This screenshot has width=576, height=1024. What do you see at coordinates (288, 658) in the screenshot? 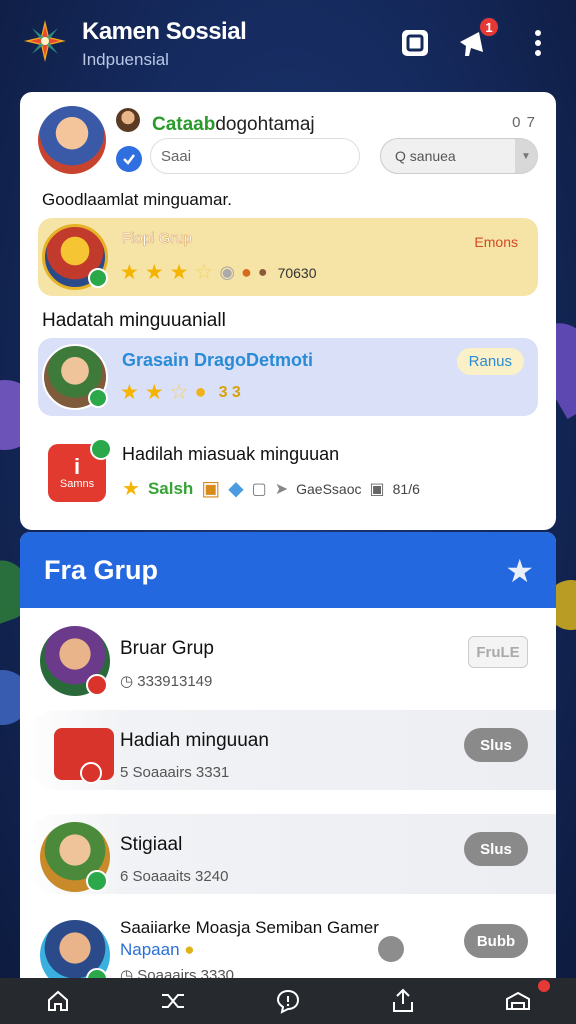
I see `list-item: Bruar Grup ◷ 333913149 FruLE` at bounding box center [288, 658].